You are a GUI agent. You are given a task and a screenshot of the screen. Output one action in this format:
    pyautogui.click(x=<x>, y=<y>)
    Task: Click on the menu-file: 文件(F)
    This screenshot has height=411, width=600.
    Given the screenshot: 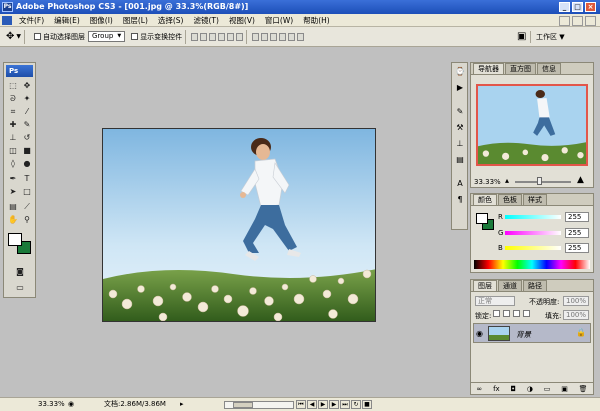 What is the action you would take?
    pyautogui.click(x=31, y=20)
    